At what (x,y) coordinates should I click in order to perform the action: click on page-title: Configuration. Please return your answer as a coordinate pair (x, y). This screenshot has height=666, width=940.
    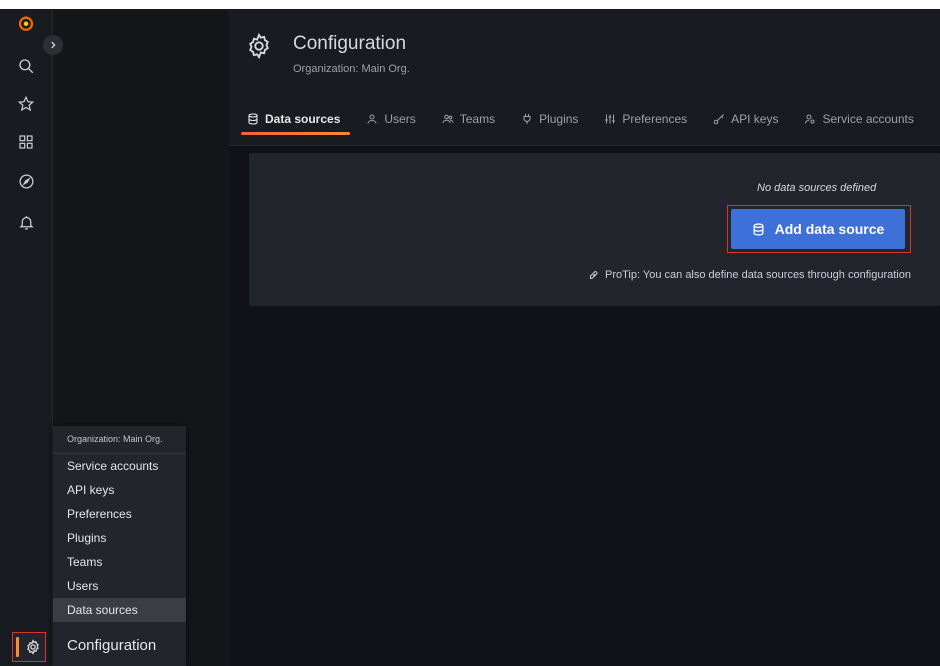
    Looking at the image, I should click on (350, 43).